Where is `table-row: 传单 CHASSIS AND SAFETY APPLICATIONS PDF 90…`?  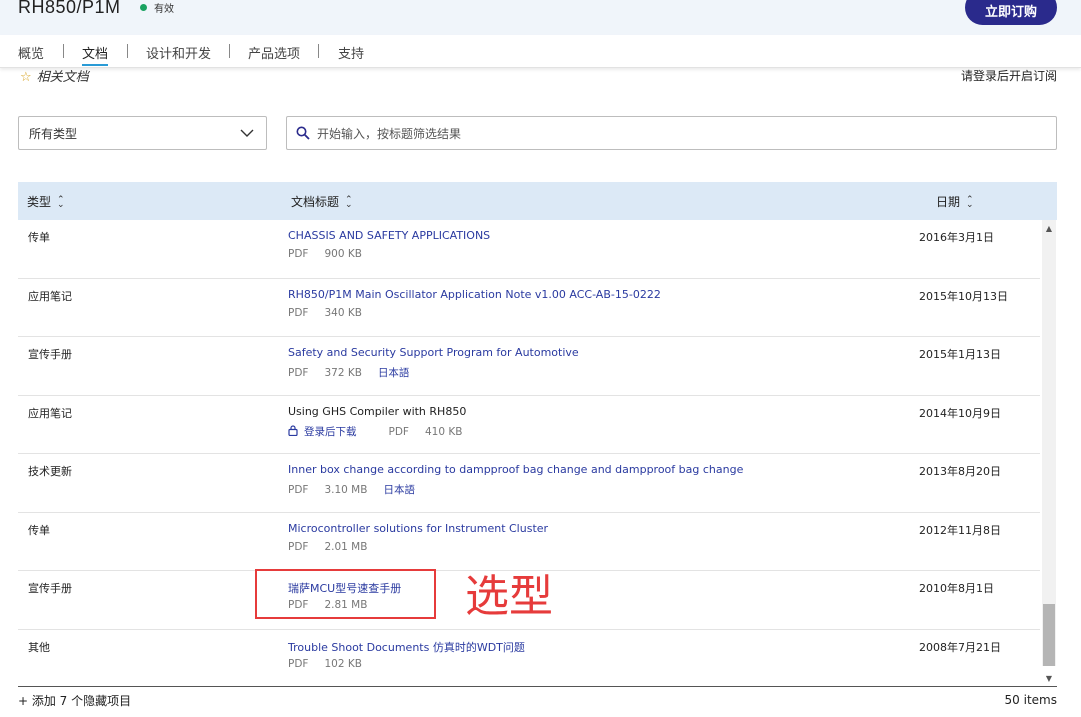
table-row: 传单 CHASSIS AND SAFETY APPLICATIONS PDF 90… is located at coordinates (529, 249).